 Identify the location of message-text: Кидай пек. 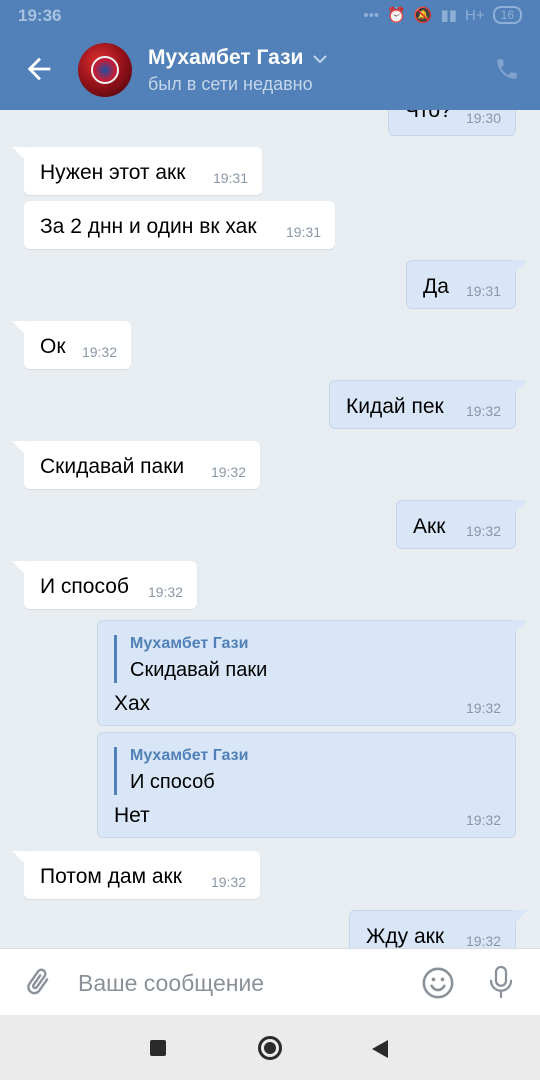
(395, 406).